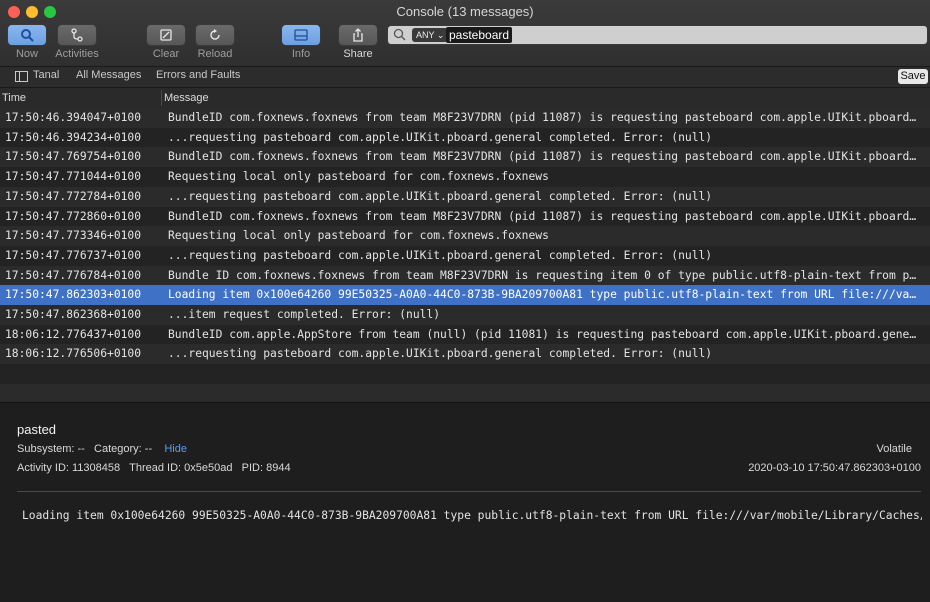  What do you see at coordinates (465, 98) in the screenshot?
I see `column-headers: Time Message` at bounding box center [465, 98].